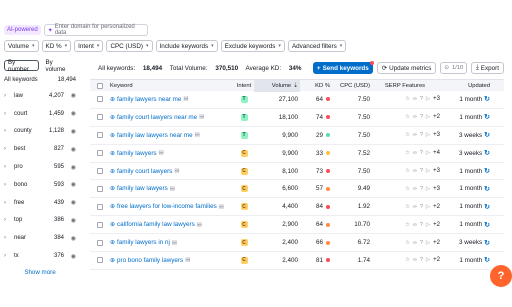 The width and height of the screenshot is (512, 307). What do you see at coordinates (40, 272) in the screenshot?
I see `show-more-link: Show more` at bounding box center [40, 272].